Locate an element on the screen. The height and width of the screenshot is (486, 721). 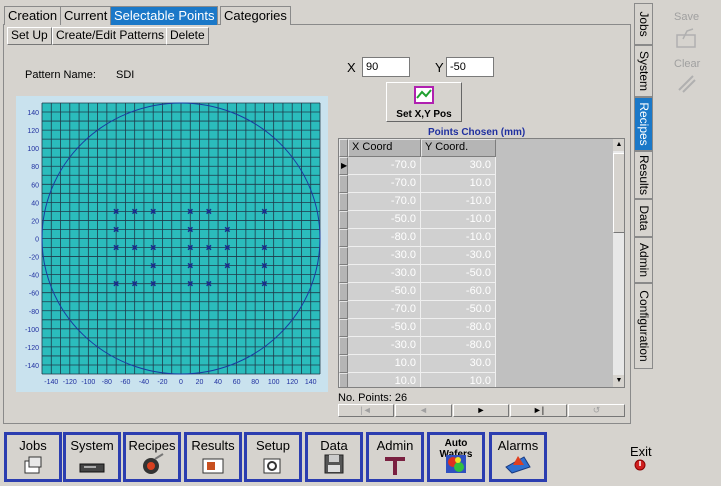
side-tab-jobs: Jobs is located at coordinates (643, 24).